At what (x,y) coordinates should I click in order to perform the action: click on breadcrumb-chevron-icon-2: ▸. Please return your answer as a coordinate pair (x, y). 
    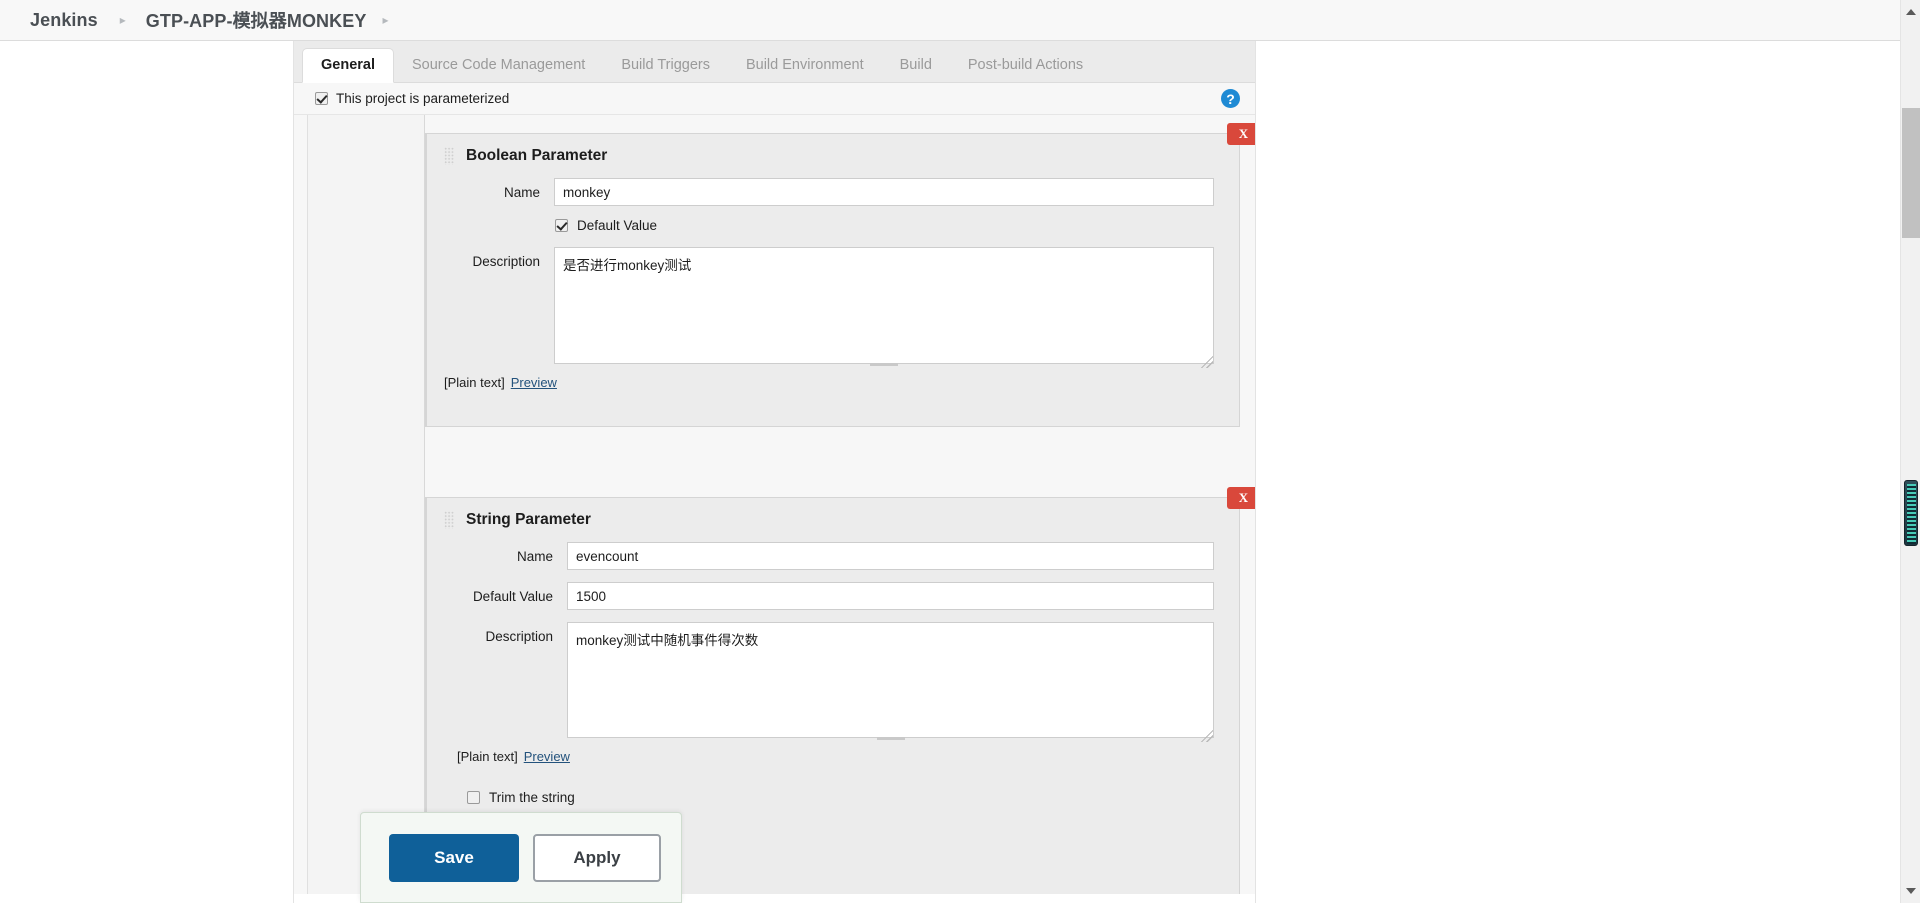
    Looking at the image, I should click on (385, 20).